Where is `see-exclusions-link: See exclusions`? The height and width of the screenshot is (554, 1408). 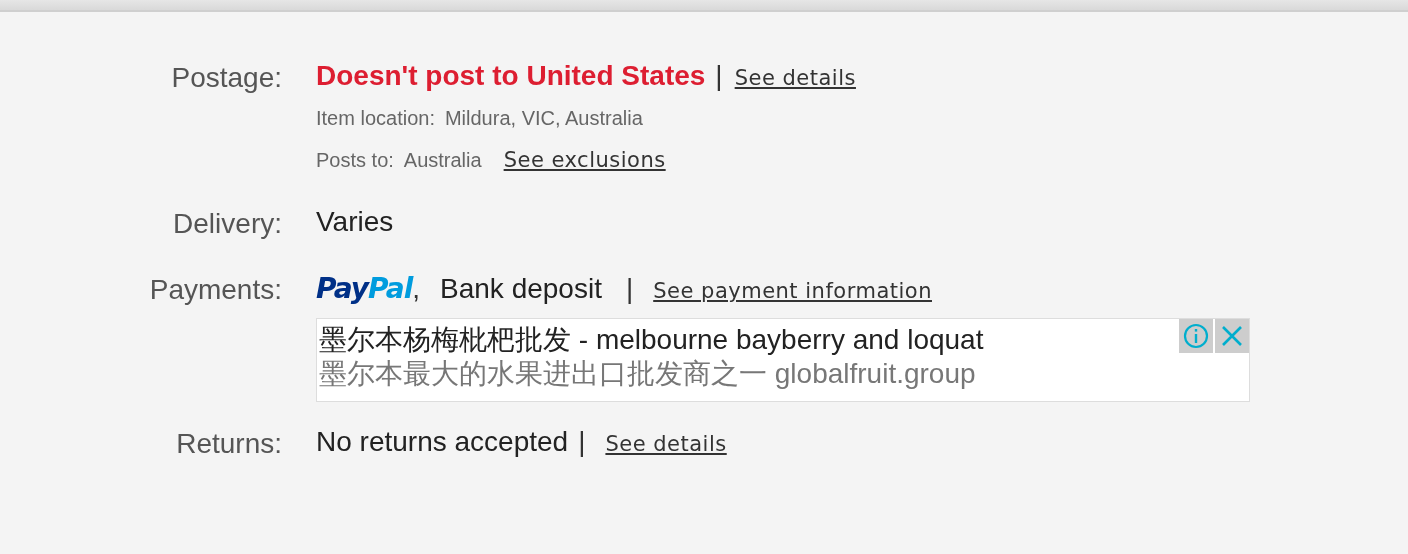
see-exclusions-link: See exclusions is located at coordinates (584, 160).